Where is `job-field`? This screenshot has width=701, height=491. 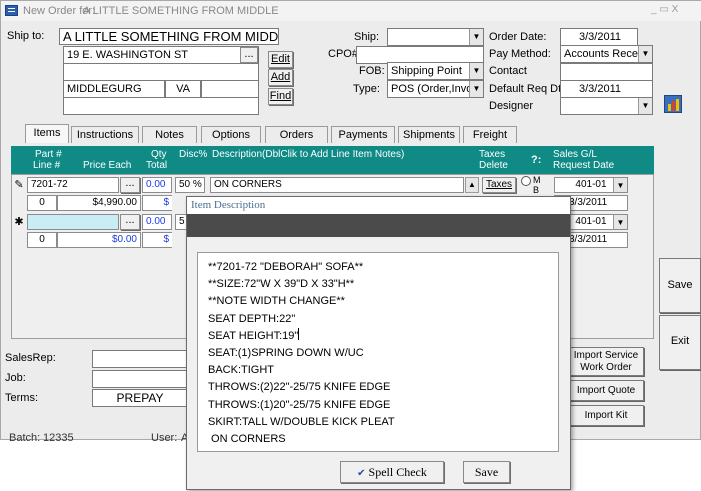
job-field is located at coordinates (140, 379).